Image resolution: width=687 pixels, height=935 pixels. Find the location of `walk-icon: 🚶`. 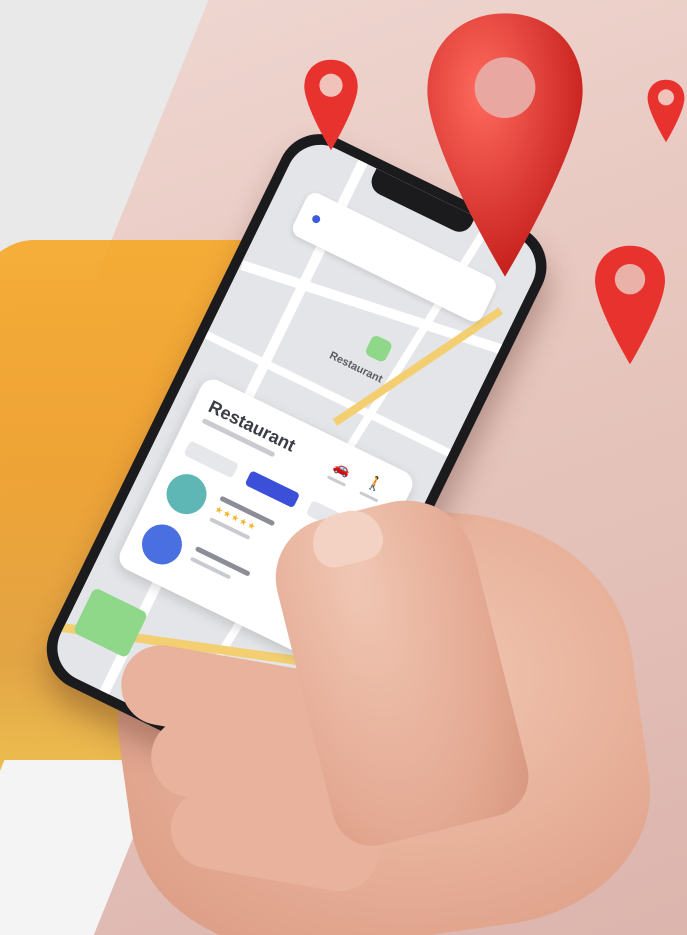

walk-icon: 🚶 is located at coordinates (373, 487).